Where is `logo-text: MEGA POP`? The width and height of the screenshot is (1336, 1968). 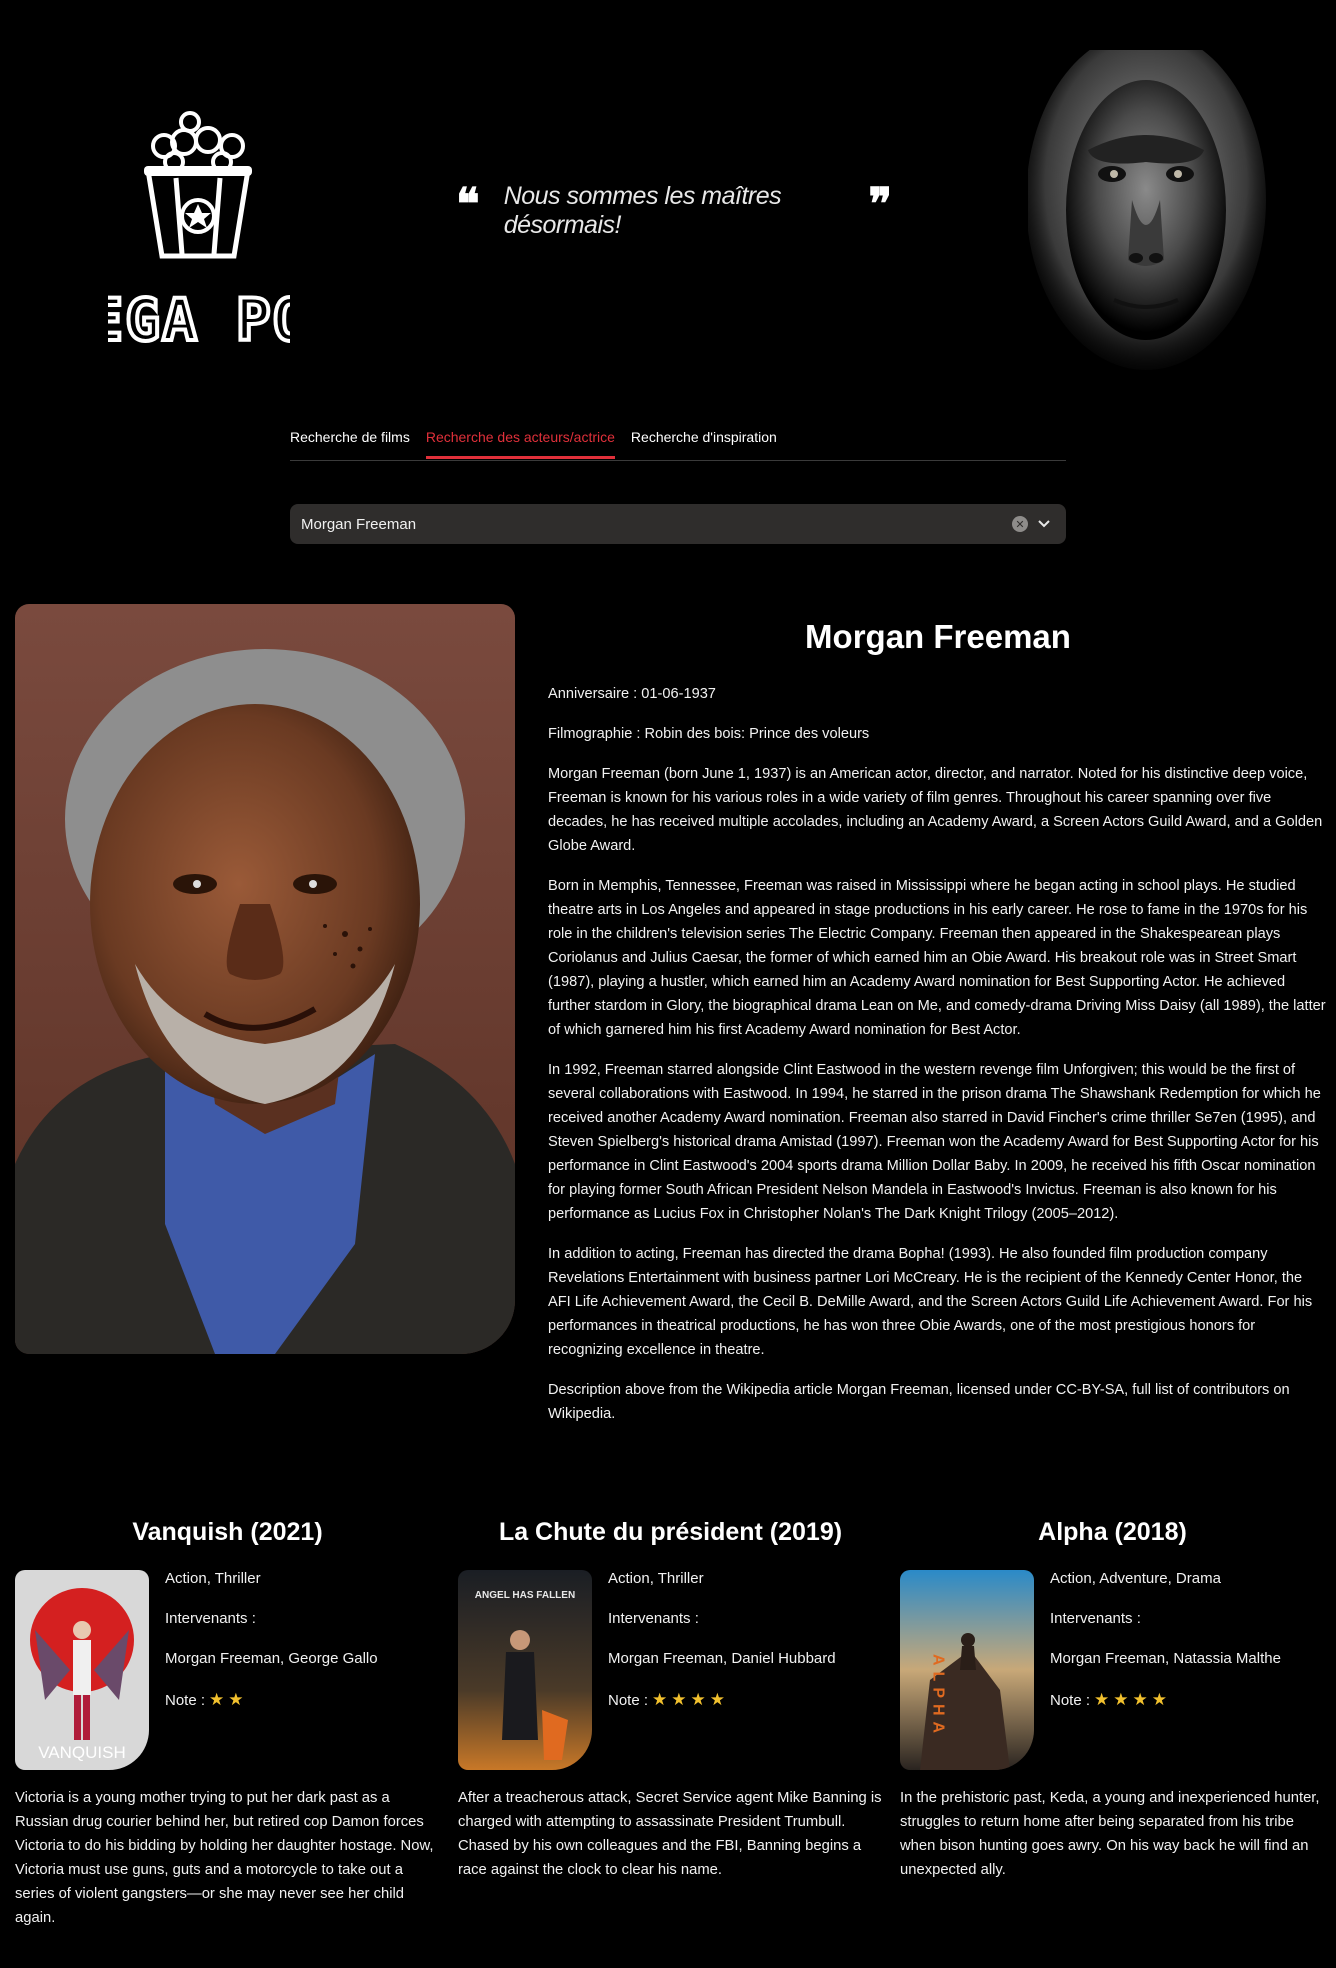
logo-text: MEGA POP is located at coordinates (199, 320).